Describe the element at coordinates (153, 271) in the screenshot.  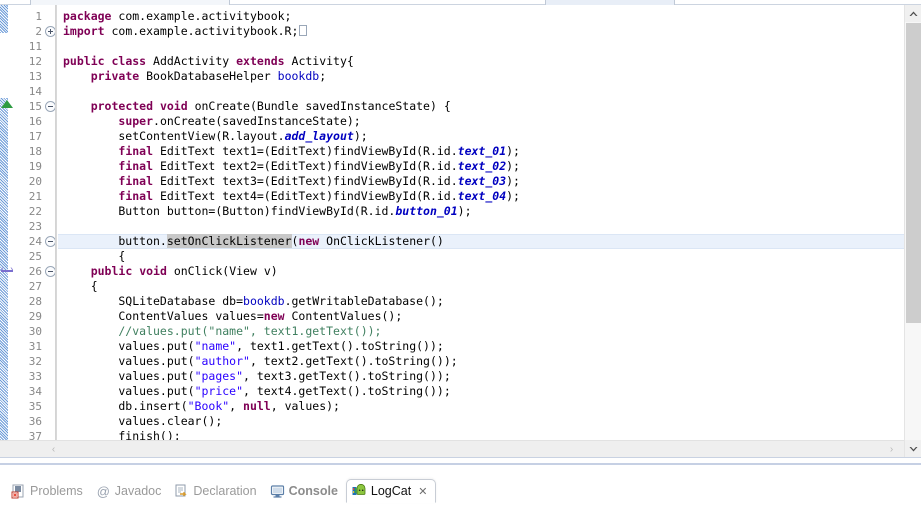
I see `code-token-kw: void` at that location.